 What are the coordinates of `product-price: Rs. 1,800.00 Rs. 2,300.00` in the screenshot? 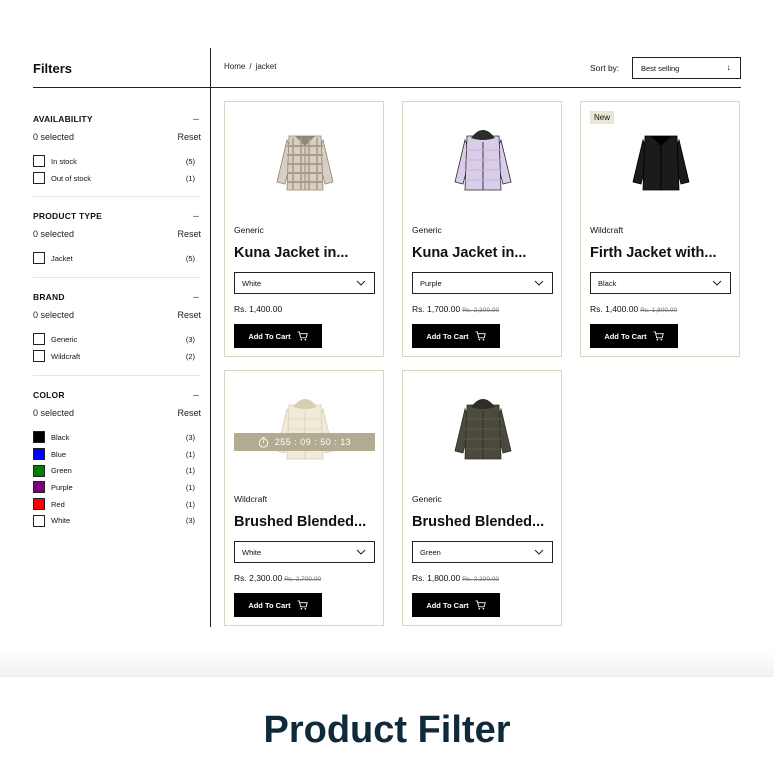 It's located at (455, 578).